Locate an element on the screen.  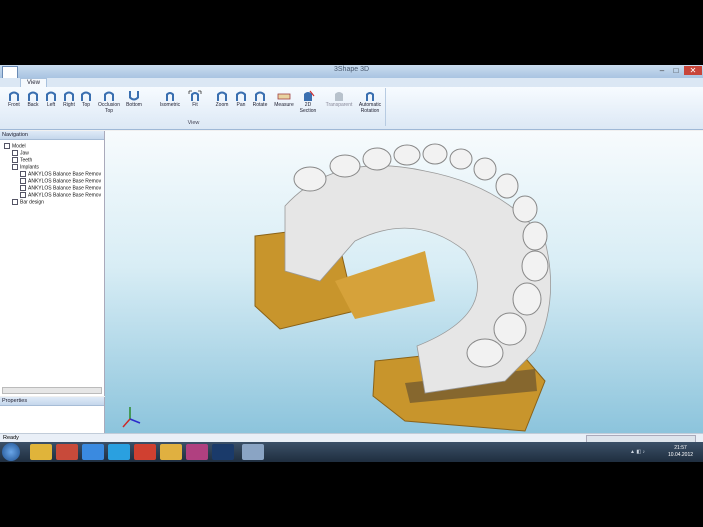
transparent-button: Transparent is located at coordinates (339, 99).